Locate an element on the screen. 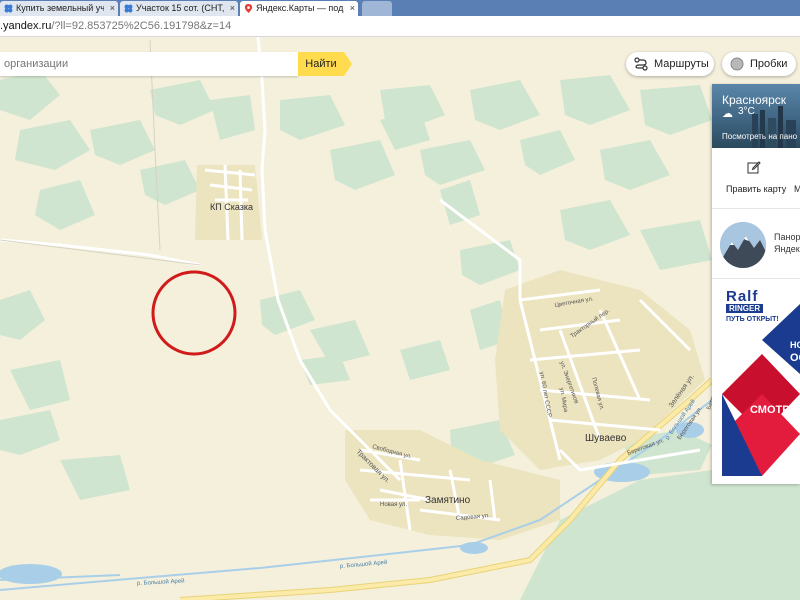 This screenshot has width=800, height=600. search-input is located at coordinates (149, 64).